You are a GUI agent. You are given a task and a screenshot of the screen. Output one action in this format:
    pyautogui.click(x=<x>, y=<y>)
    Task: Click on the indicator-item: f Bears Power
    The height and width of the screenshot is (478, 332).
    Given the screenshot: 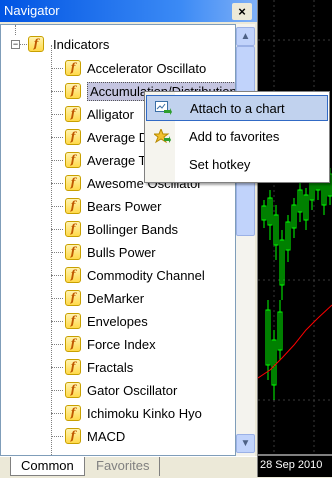 What is the action you would take?
    pyautogui.click(x=118, y=206)
    